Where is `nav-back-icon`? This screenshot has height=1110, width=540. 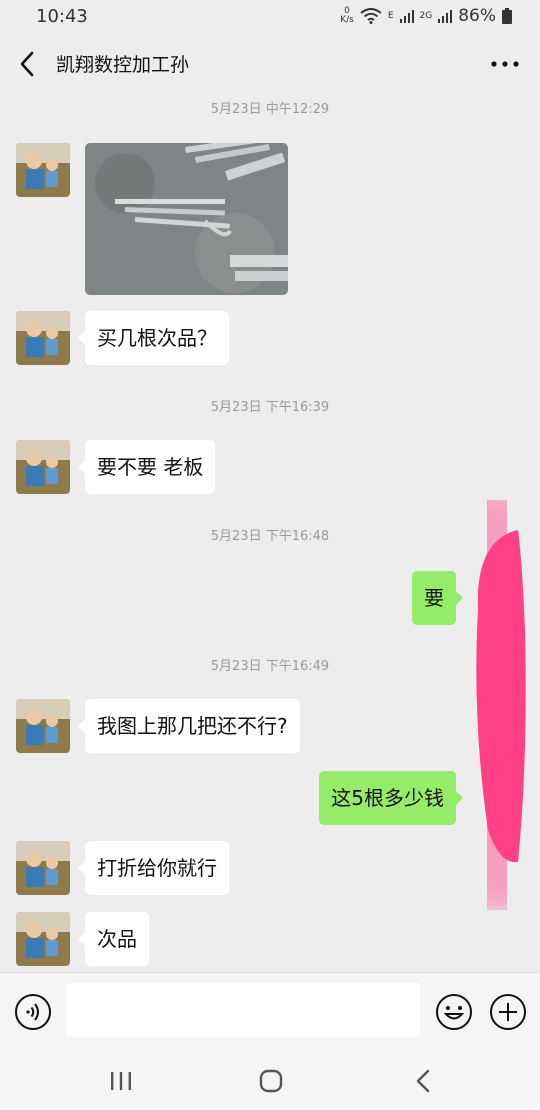
nav-back-icon is located at coordinates (423, 1081).